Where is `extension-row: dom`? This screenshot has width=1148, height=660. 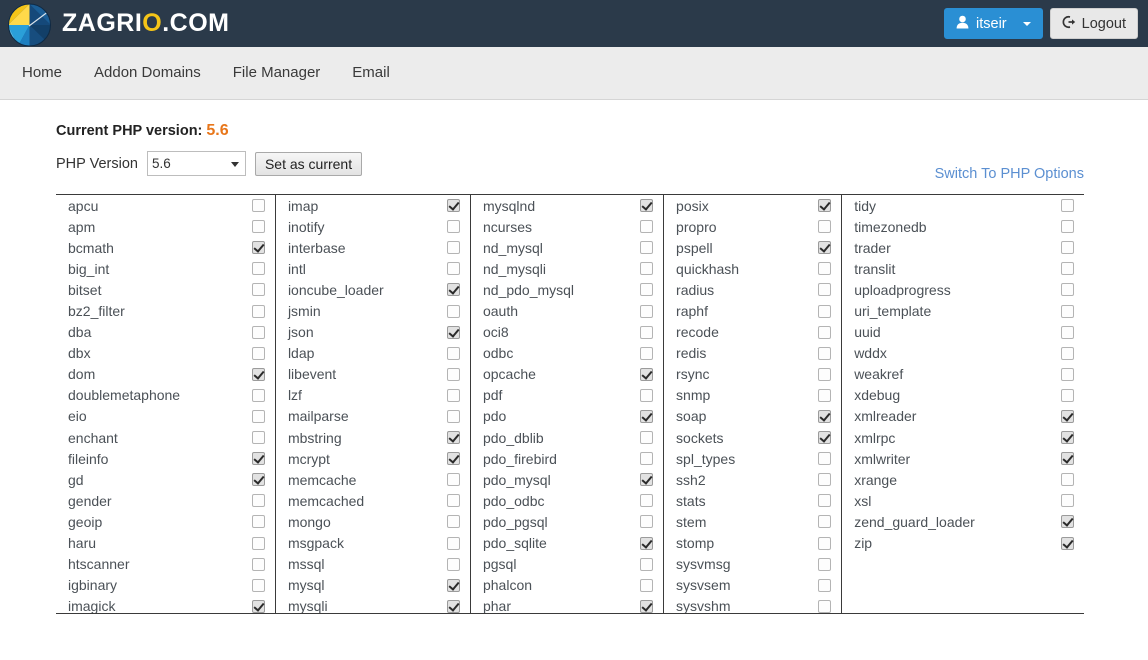
extension-row: dom is located at coordinates (165, 374).